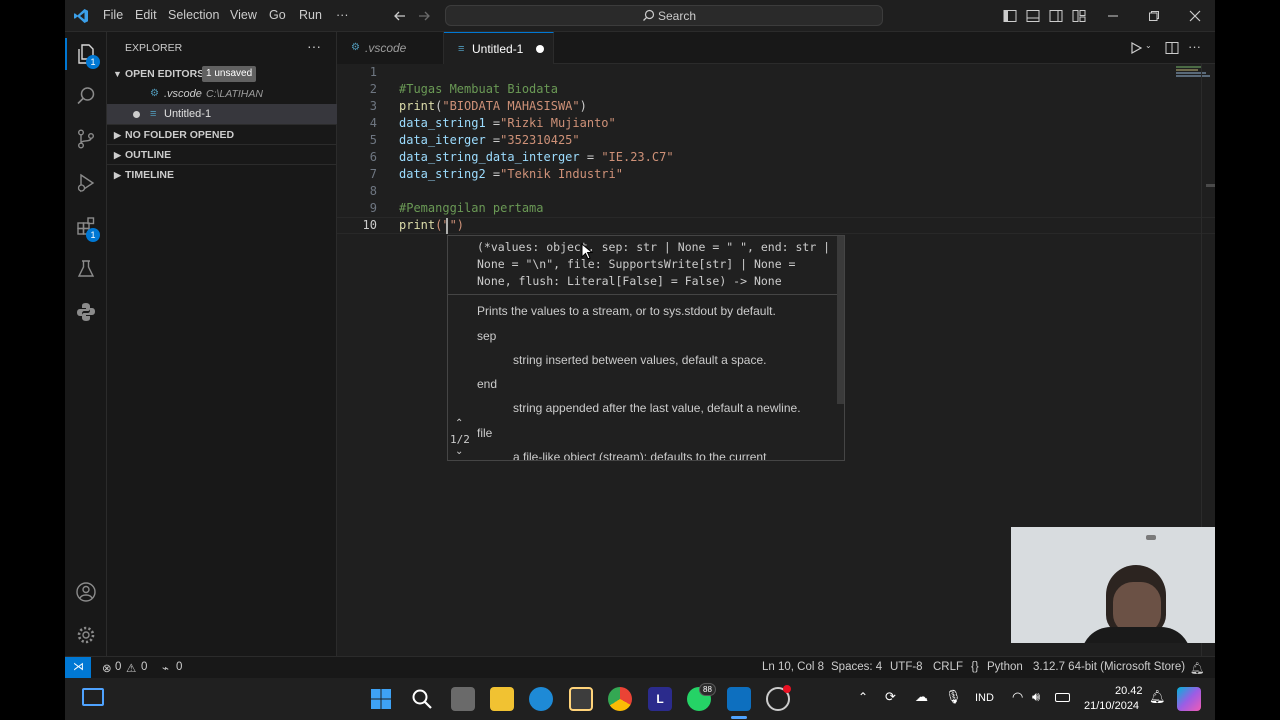 The height and width of the screenshot is (720, 1280). I want to click on braces-icon: {}, so click(975, 667).